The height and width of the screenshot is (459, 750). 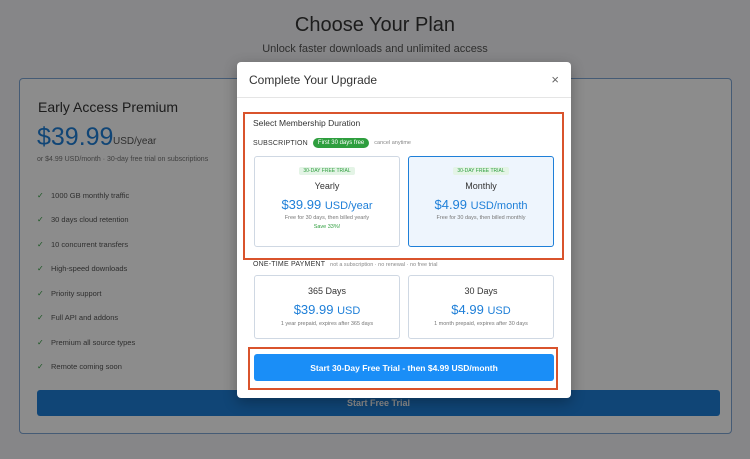 What do you see at coordinates (481, 291) in the screenshot?
I see `option-name: 30 Days` at bounding box center [481, 291].